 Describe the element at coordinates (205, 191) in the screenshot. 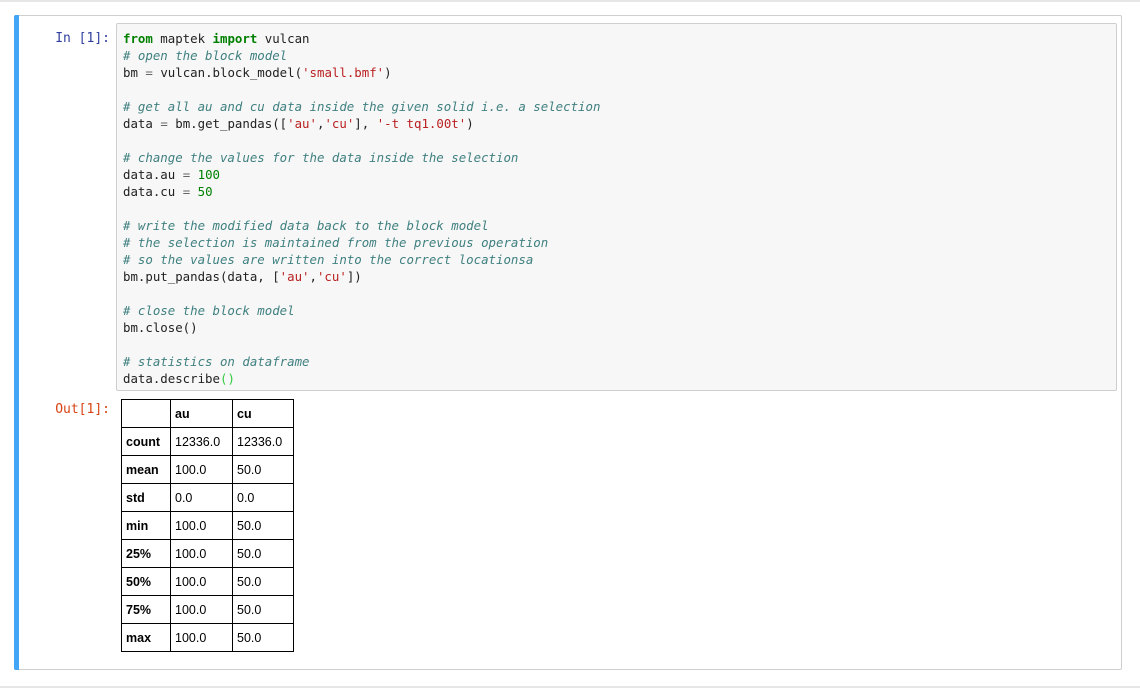

I see `code-token: 50` at that location.